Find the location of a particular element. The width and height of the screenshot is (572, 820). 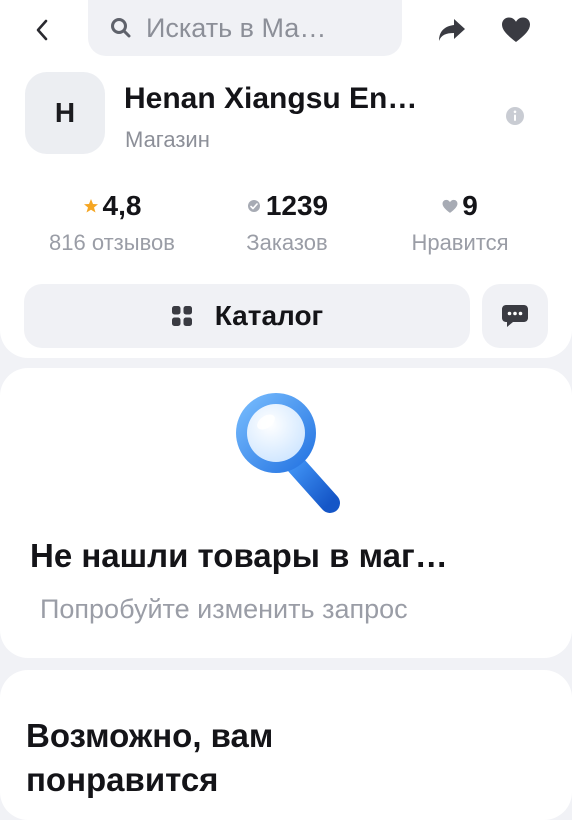

grid-icon is located at coordinates (182, 316).